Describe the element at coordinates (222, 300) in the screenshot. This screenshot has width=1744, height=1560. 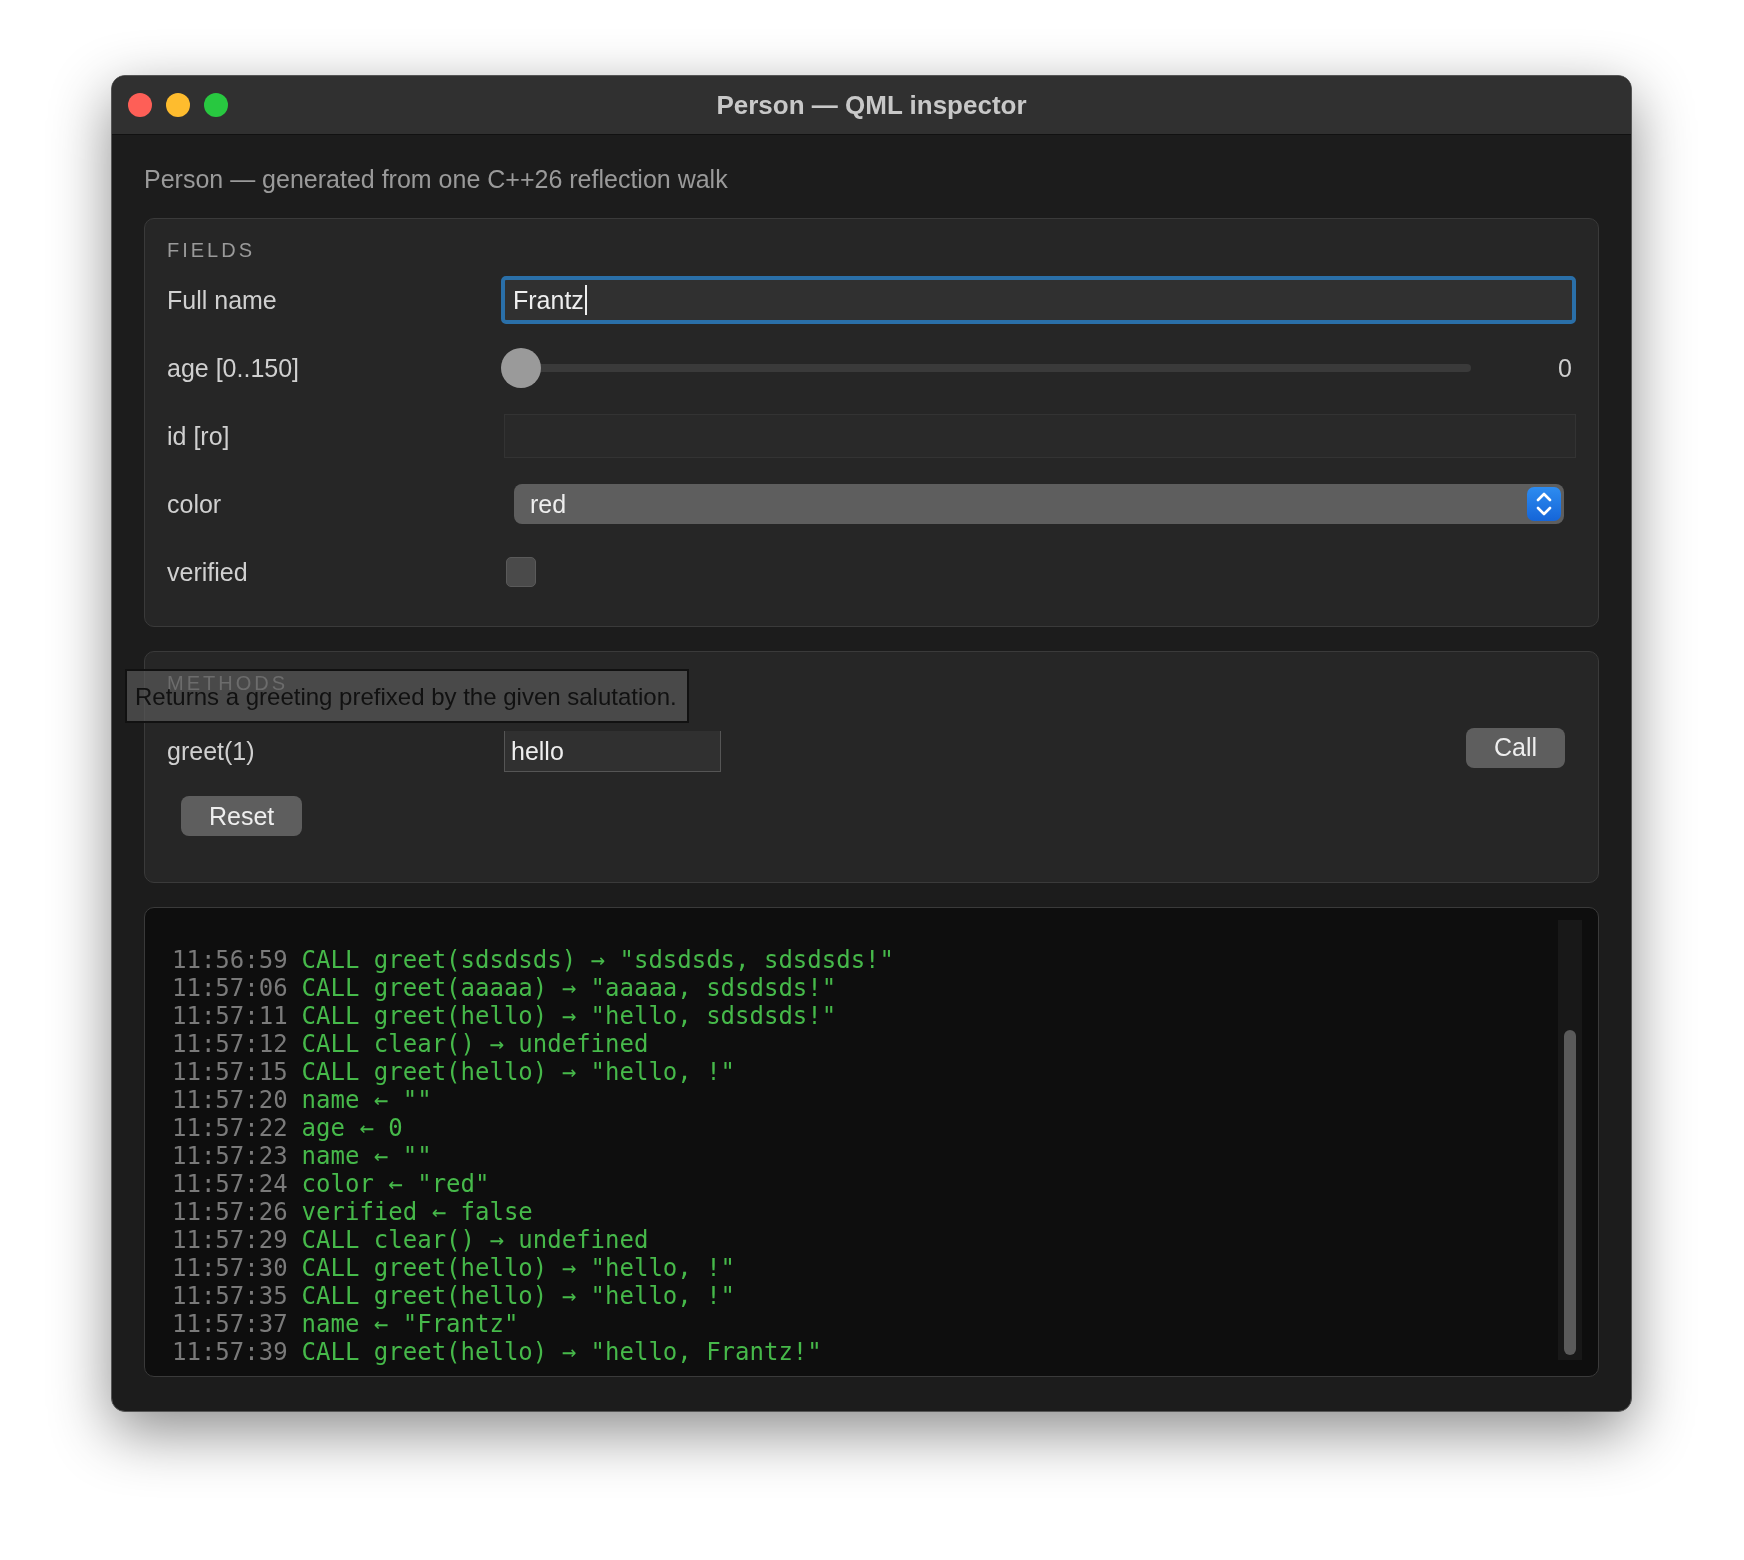
I see `field-label: Full name` at that location.